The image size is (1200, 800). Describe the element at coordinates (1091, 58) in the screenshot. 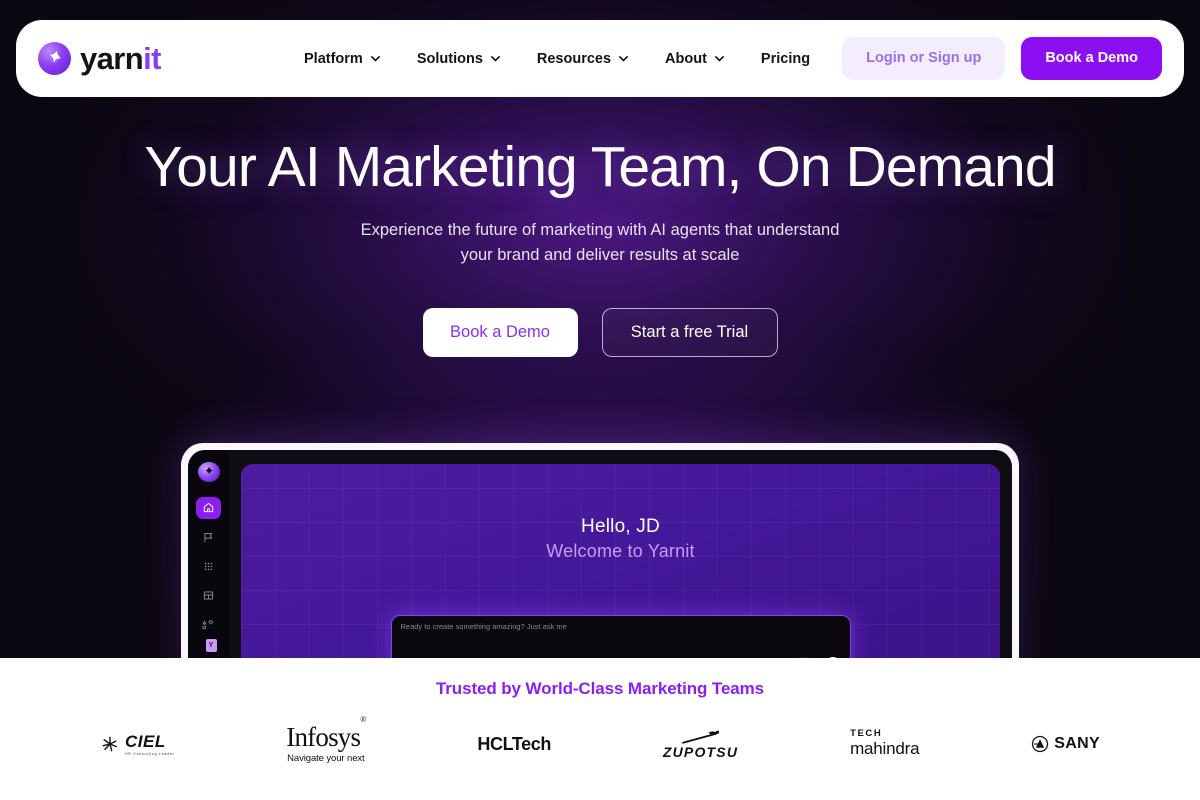

I see `book-demo-nav-button: Book a Demo` at that location.